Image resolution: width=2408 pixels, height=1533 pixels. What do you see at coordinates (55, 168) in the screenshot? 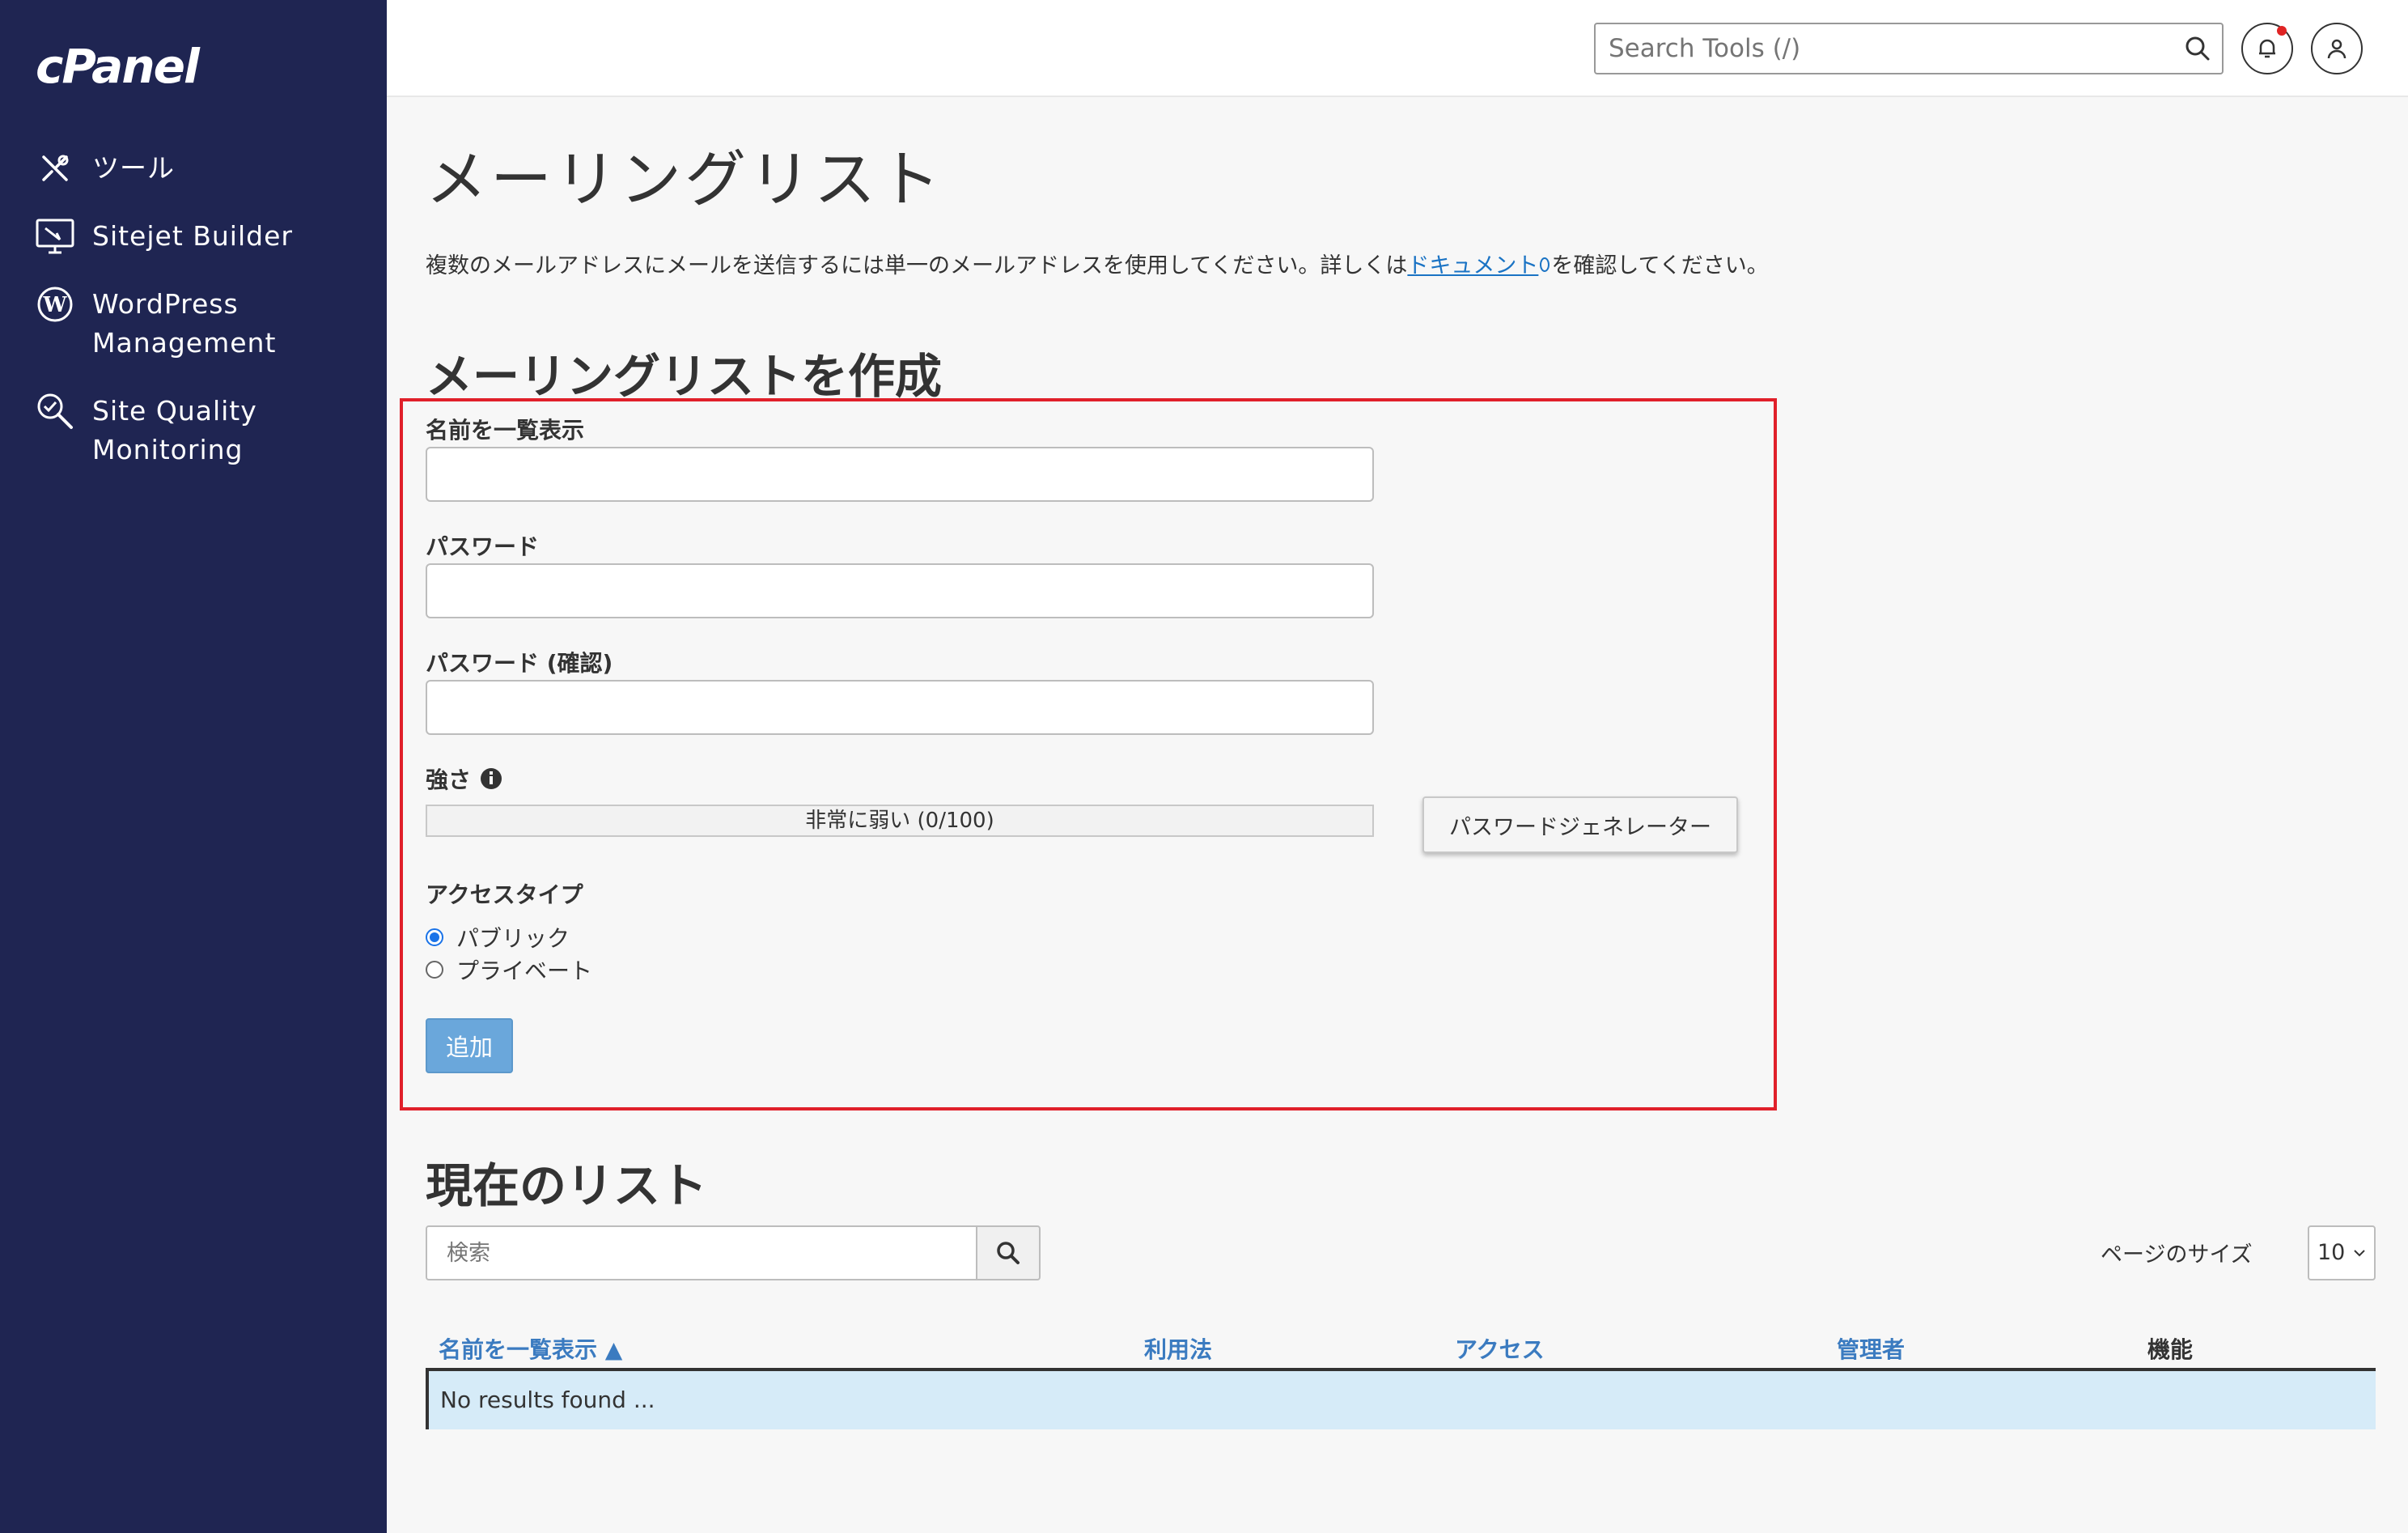
I see `tools-icon` at bounding box center [55, 168].